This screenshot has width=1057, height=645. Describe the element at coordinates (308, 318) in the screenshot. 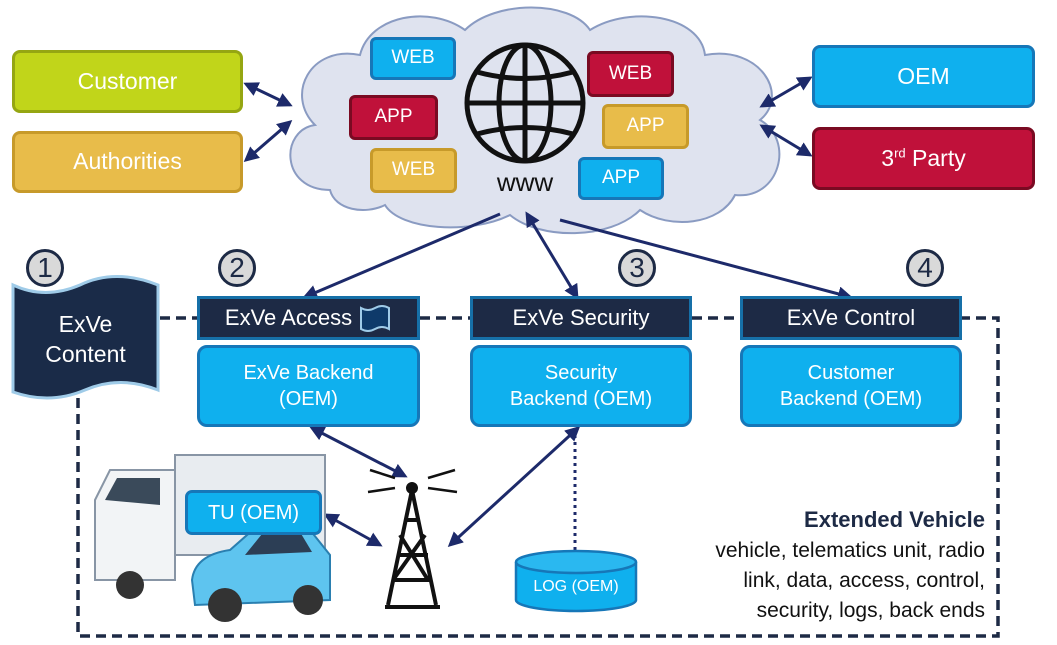

I see `header-exve-access: ExVe Access` at that location.